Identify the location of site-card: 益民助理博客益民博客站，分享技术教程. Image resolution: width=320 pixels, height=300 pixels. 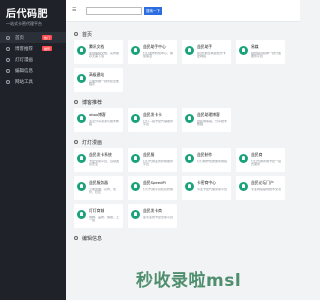
(206, 120).